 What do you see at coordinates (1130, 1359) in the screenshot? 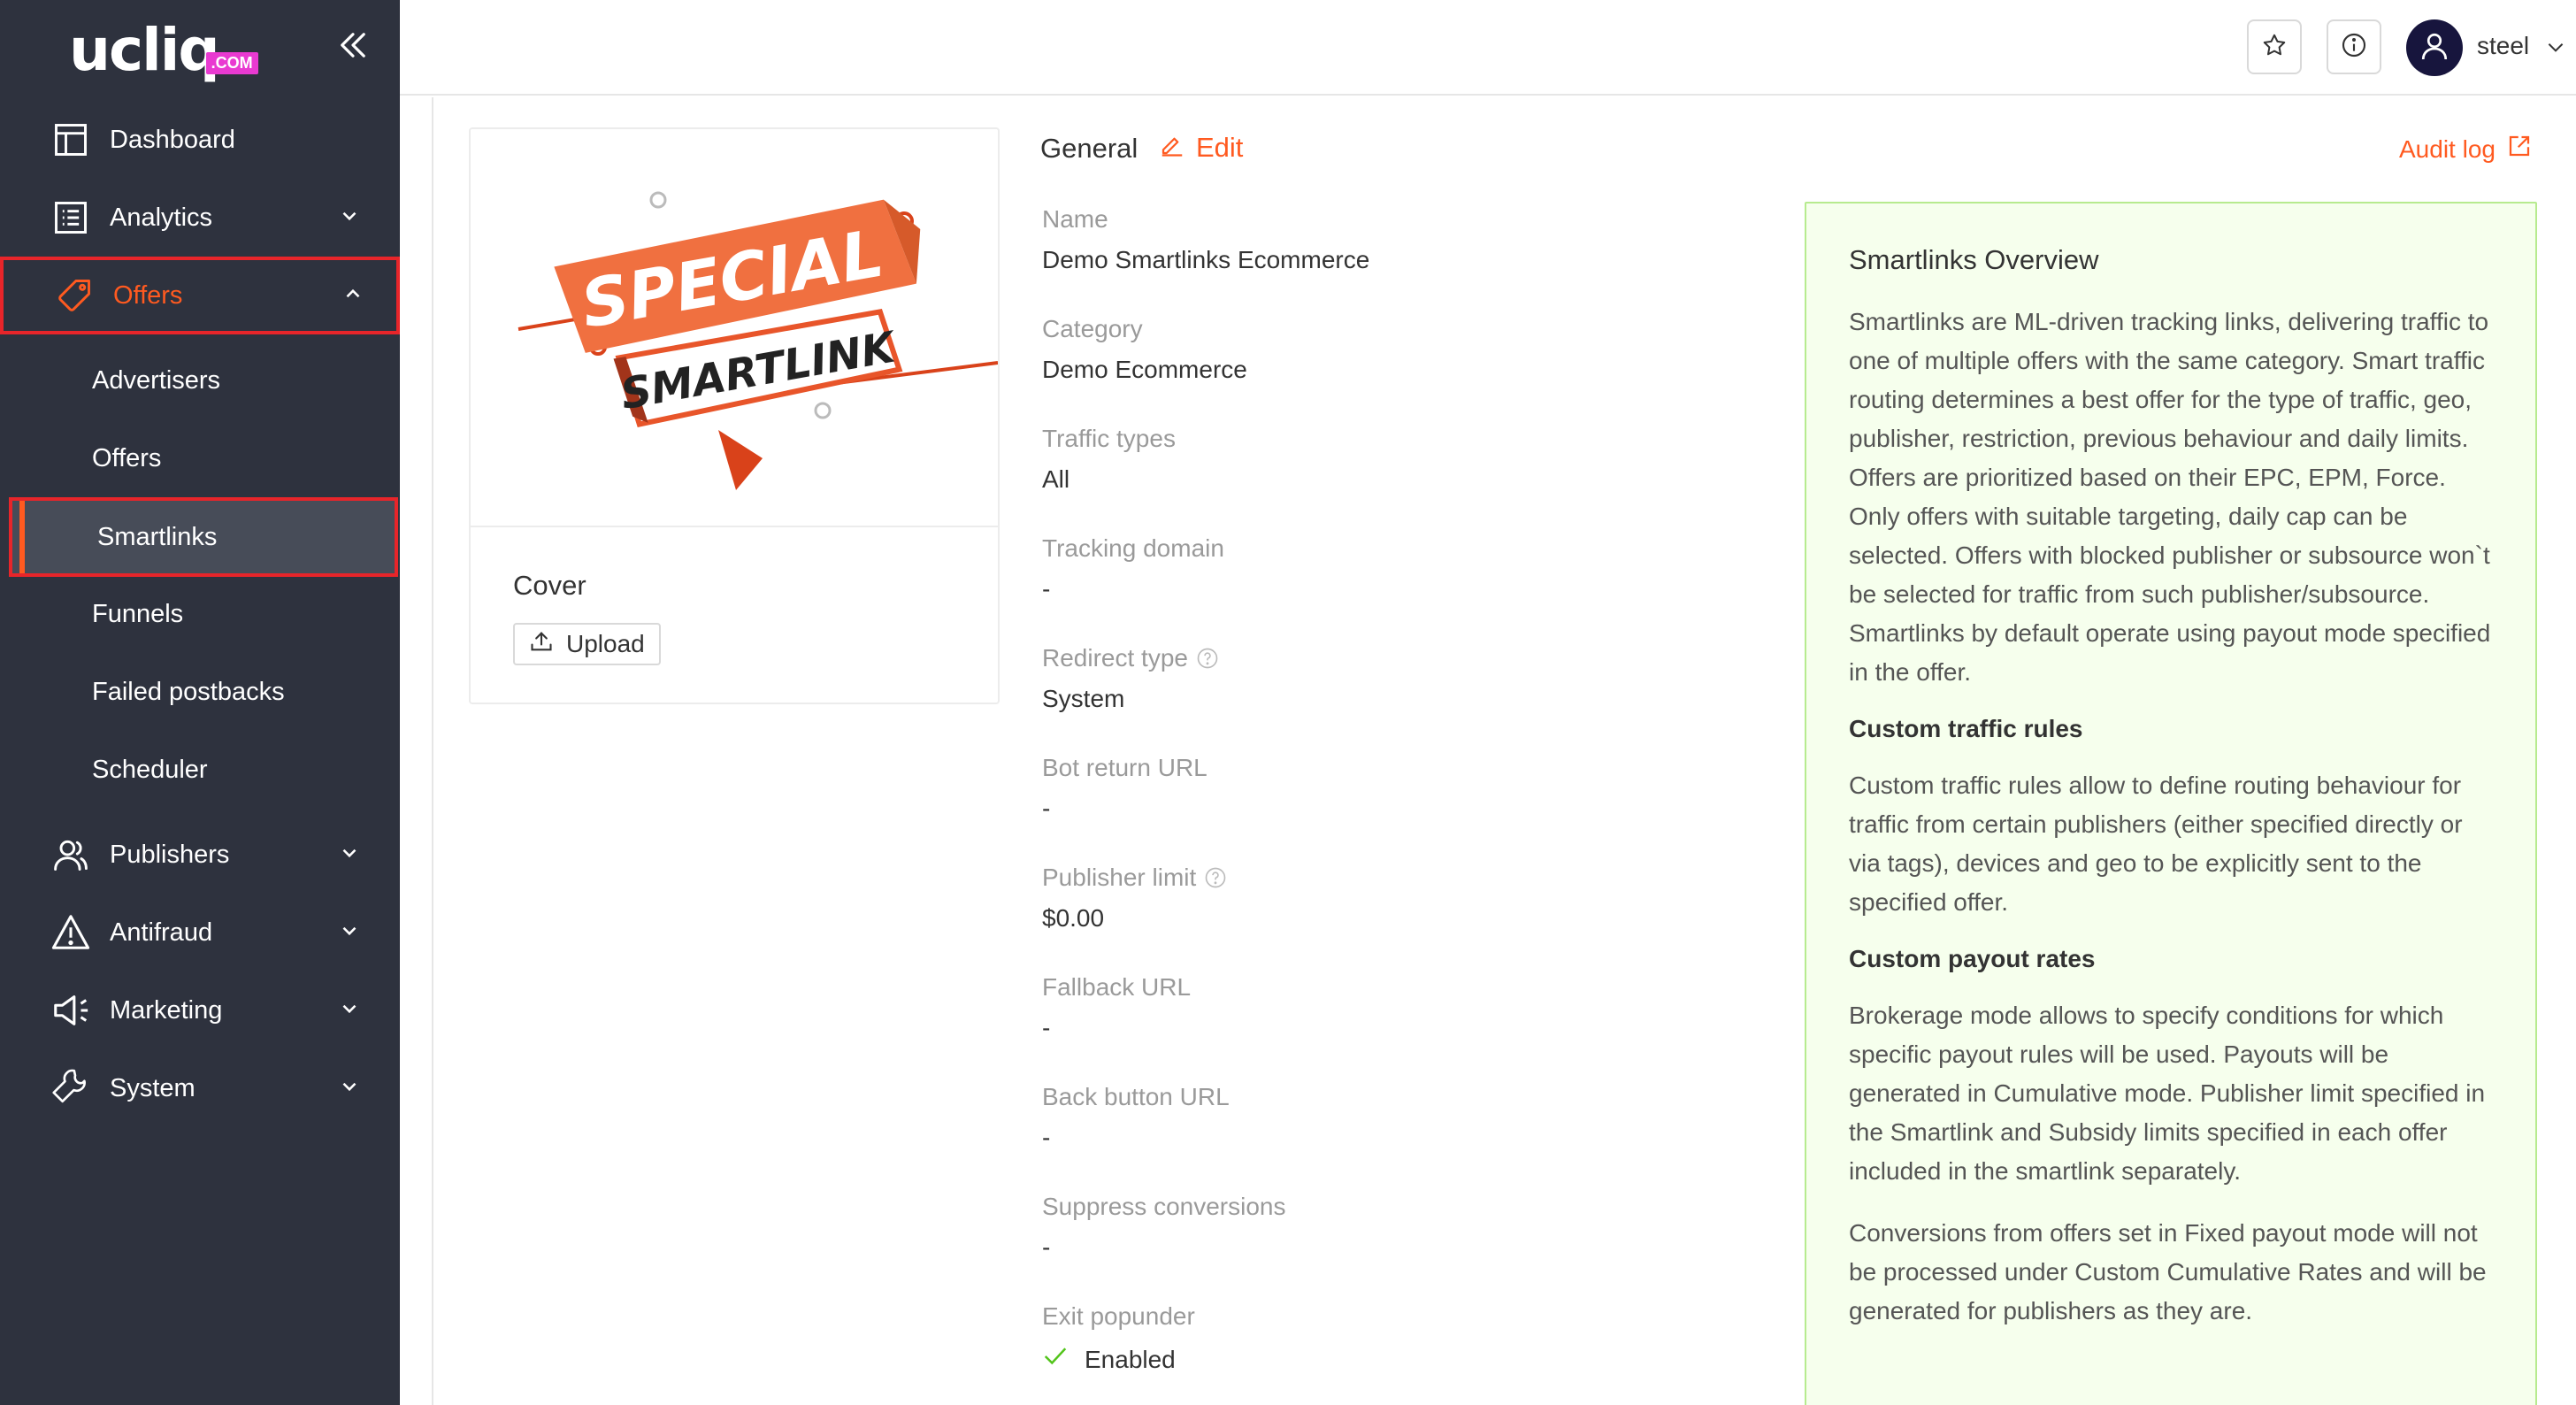
I see `field-value-exit-popunder: Enabled` at bounding box center [1130, 1359].